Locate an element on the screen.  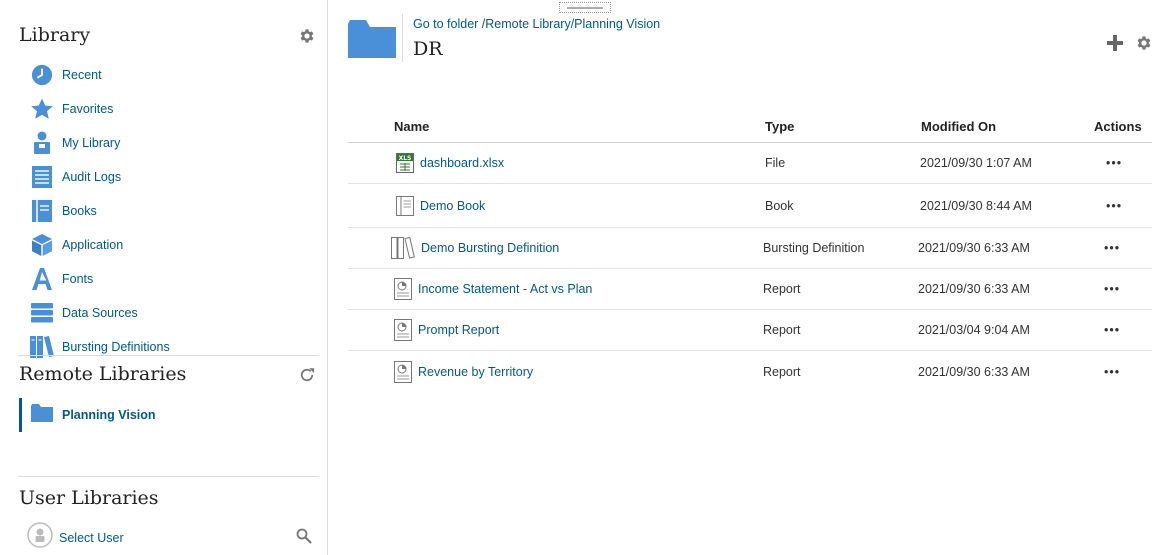
column-header-name: Name is located at coordinates (411, 126).